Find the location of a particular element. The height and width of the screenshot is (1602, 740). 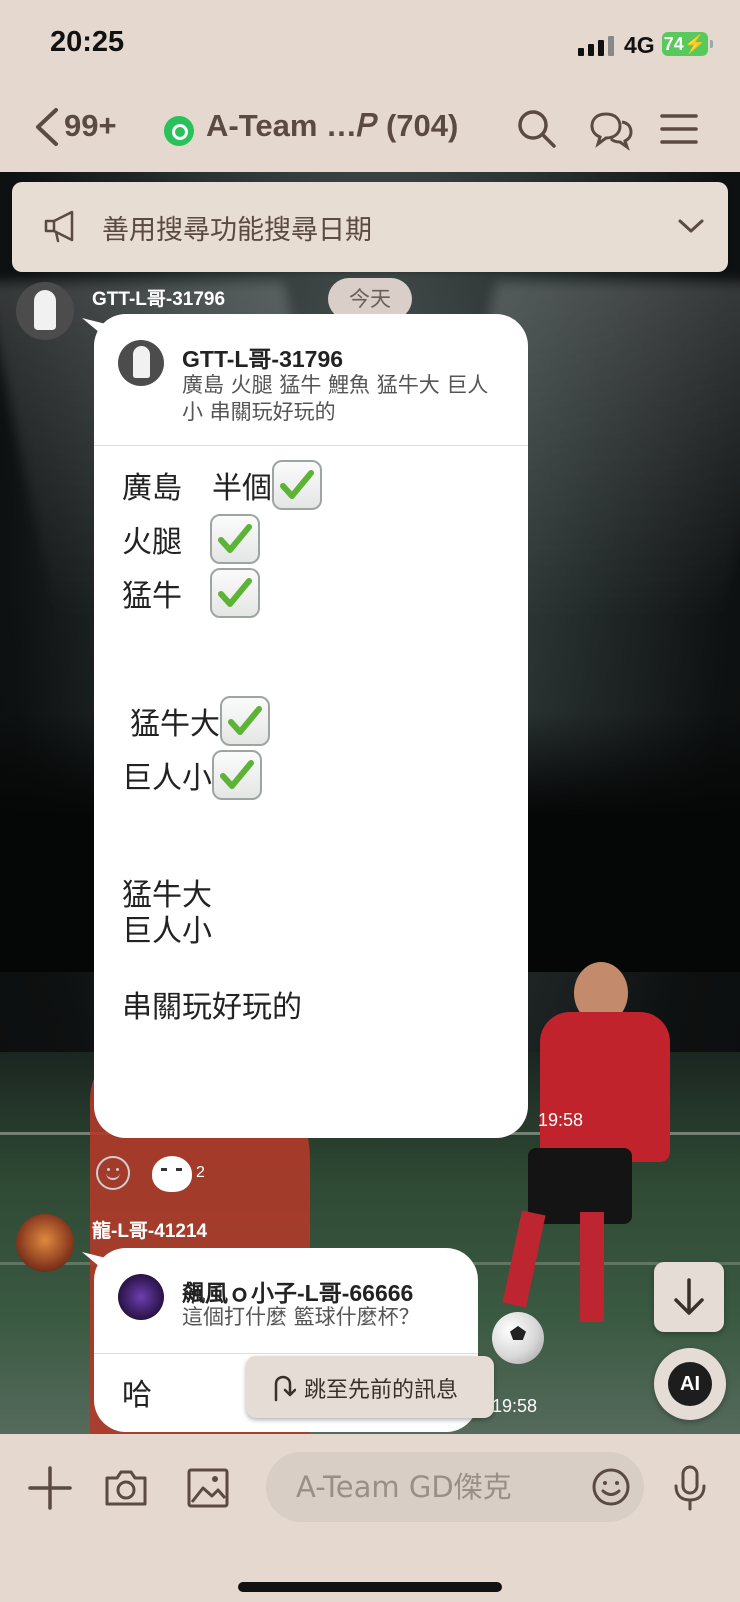

menu-icon is located at coordinates (679, 129).